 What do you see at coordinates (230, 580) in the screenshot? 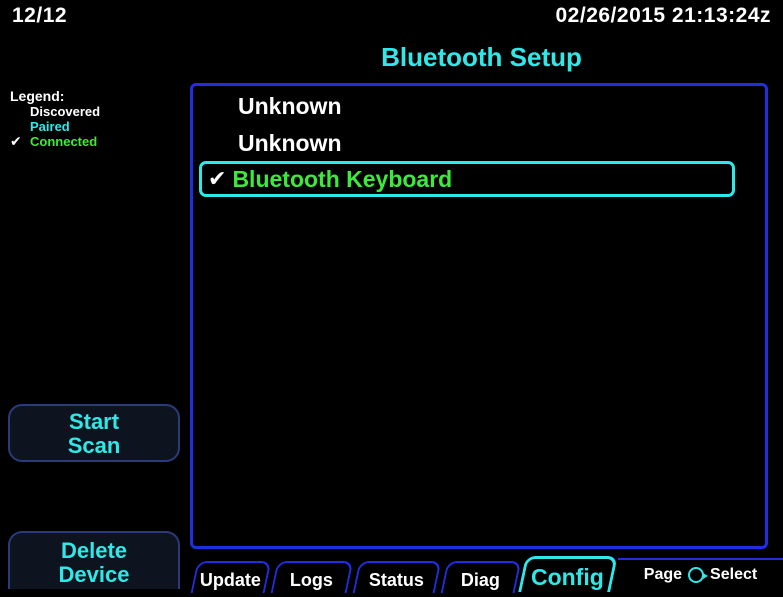
I see `tab-update-label: Update` at bounding box center [230, 580].